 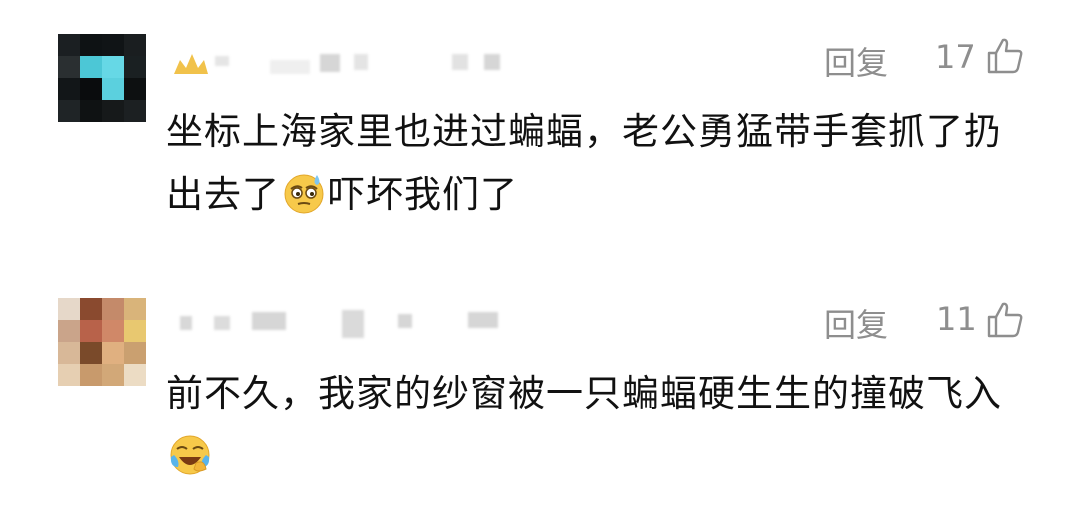 What do you see at coordinates (190, 455) in the screenshot?
I see `laughing-tears-emoji-icon` at bounding box center [190, 455].